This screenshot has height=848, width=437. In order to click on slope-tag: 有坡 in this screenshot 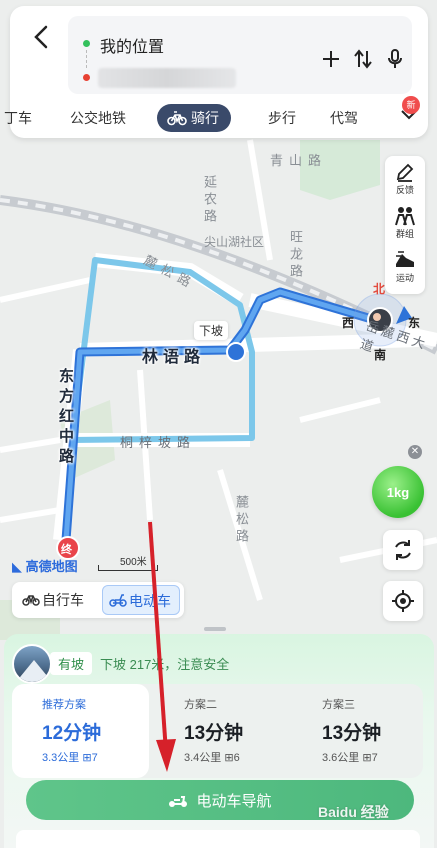, I will do `click(71, 663)`.